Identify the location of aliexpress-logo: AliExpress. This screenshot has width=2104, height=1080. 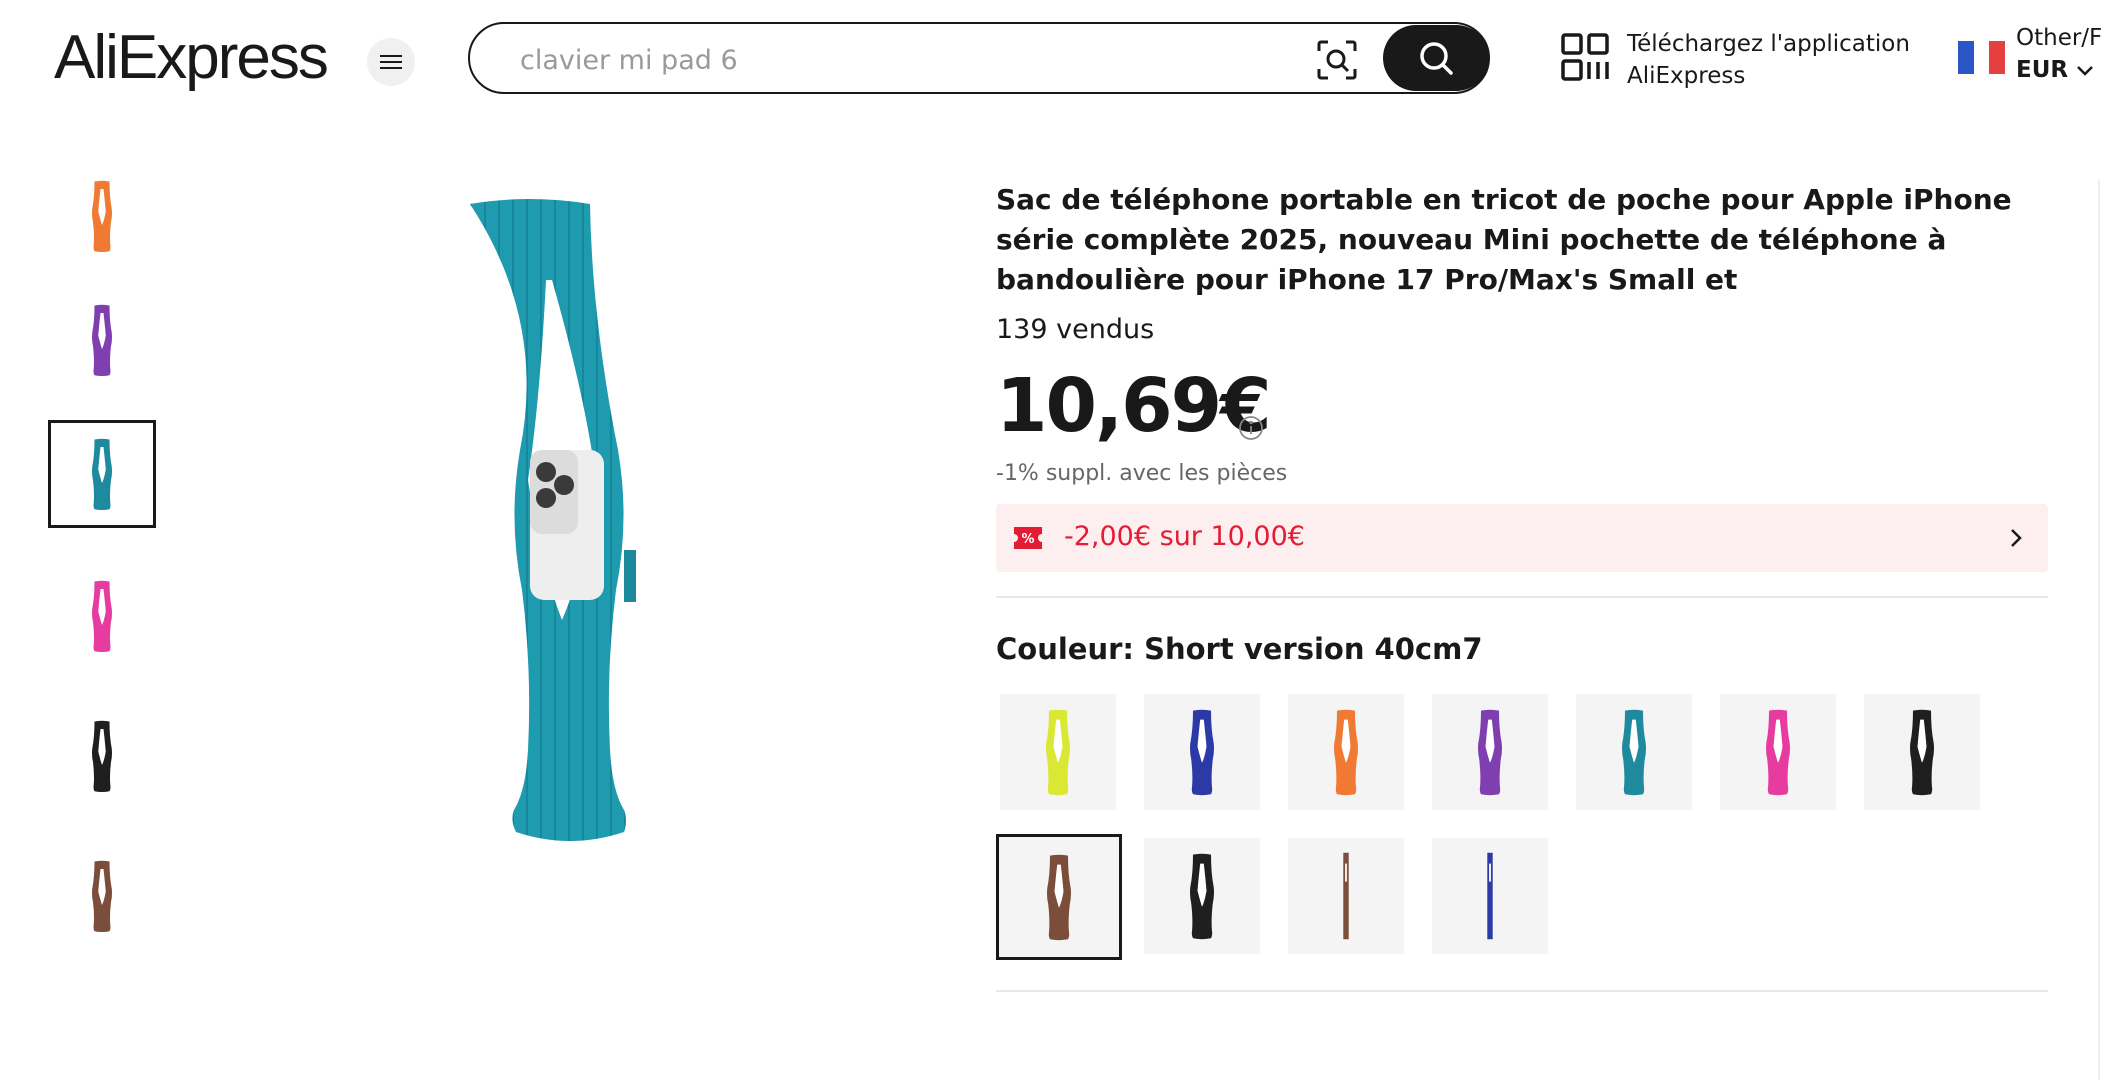
(191, 57).